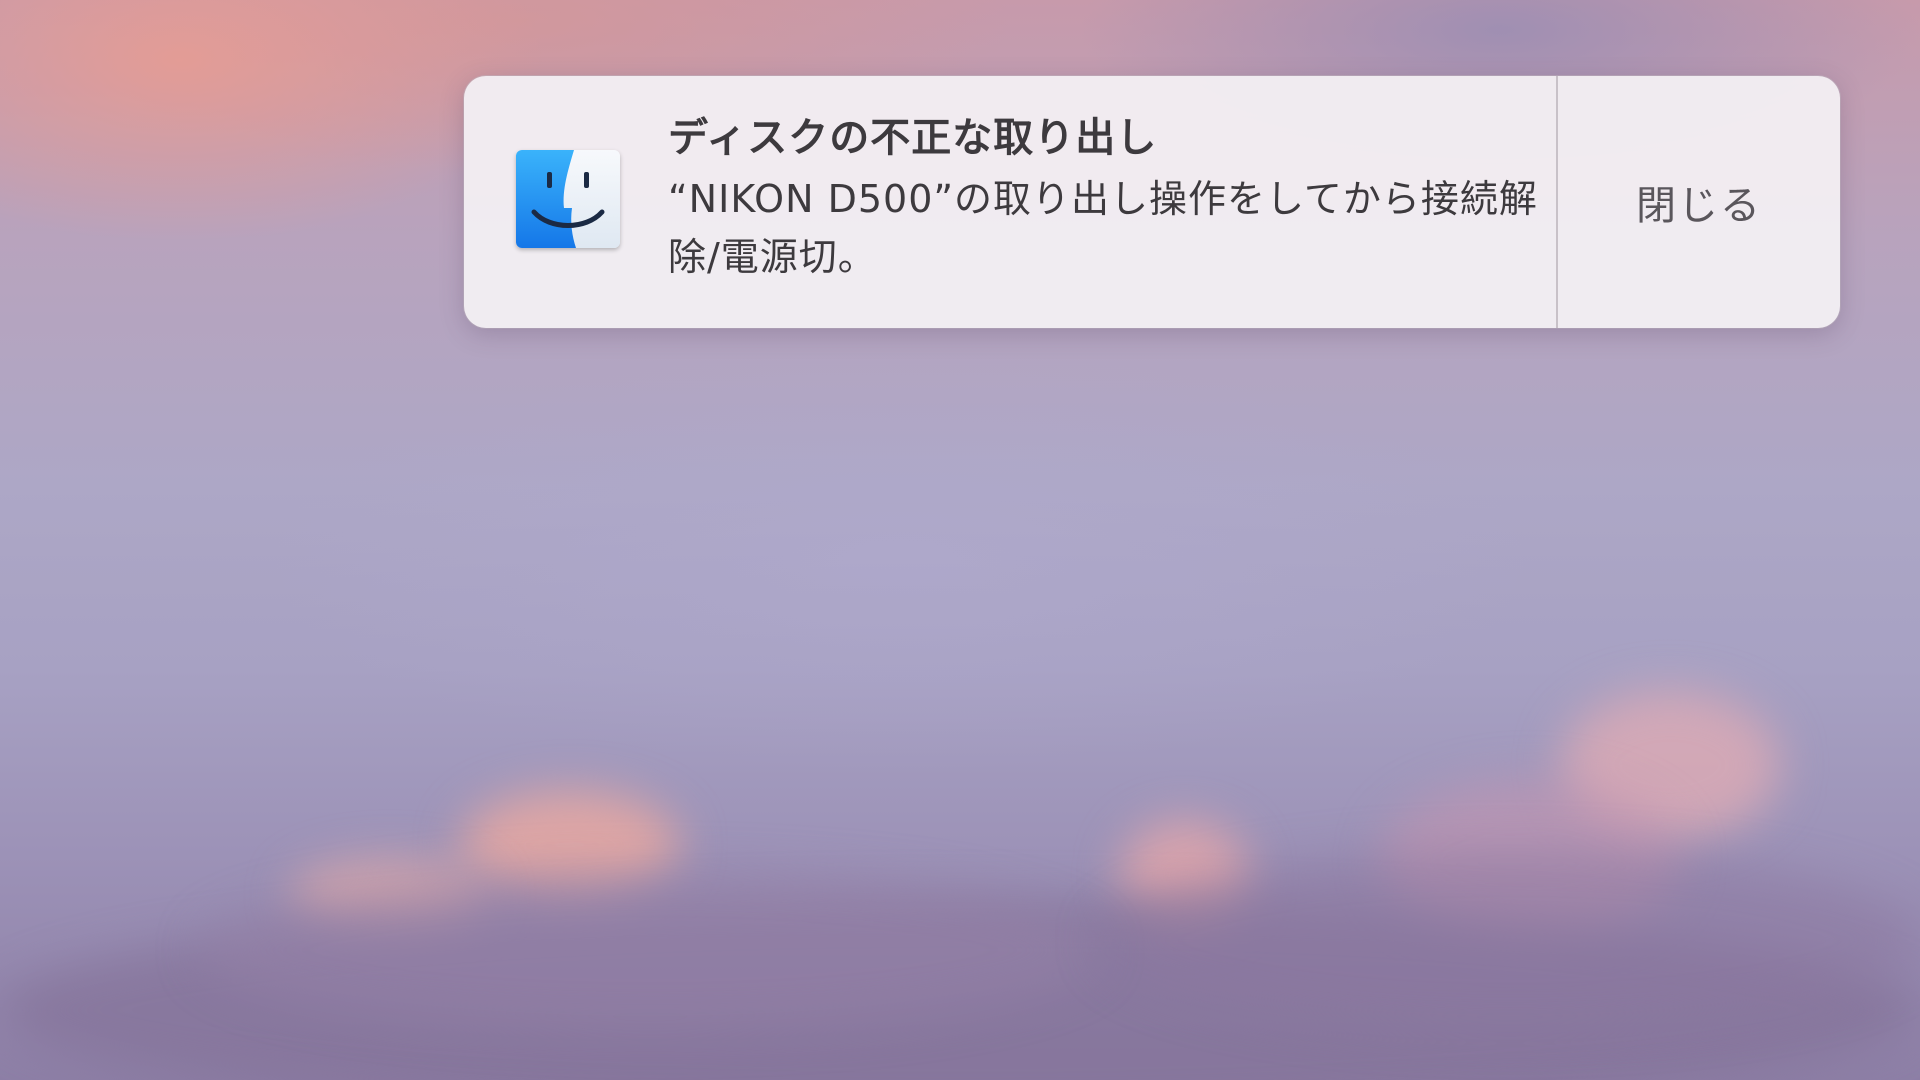  Describe the element at coordinates (568, 199) in the screenshot. I see `finder-icon` at that location.